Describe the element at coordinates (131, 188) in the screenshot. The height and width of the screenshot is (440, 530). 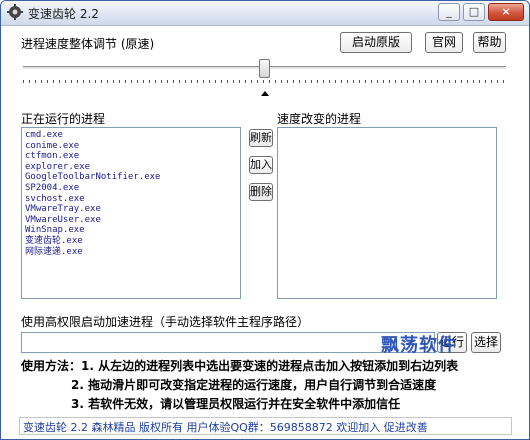
I see `list-item: SP2004.exe` at that location.